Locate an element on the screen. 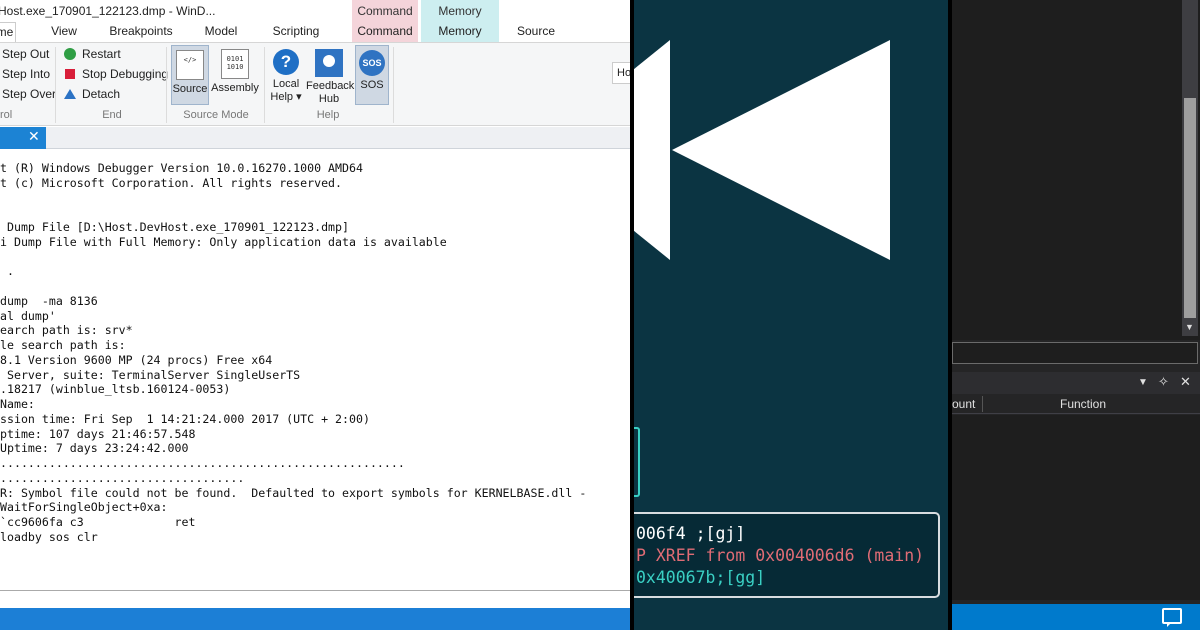 The height and width of the screenshot is (630, 1200). feedback-chat-icon is located at coordinates (1172, 617).